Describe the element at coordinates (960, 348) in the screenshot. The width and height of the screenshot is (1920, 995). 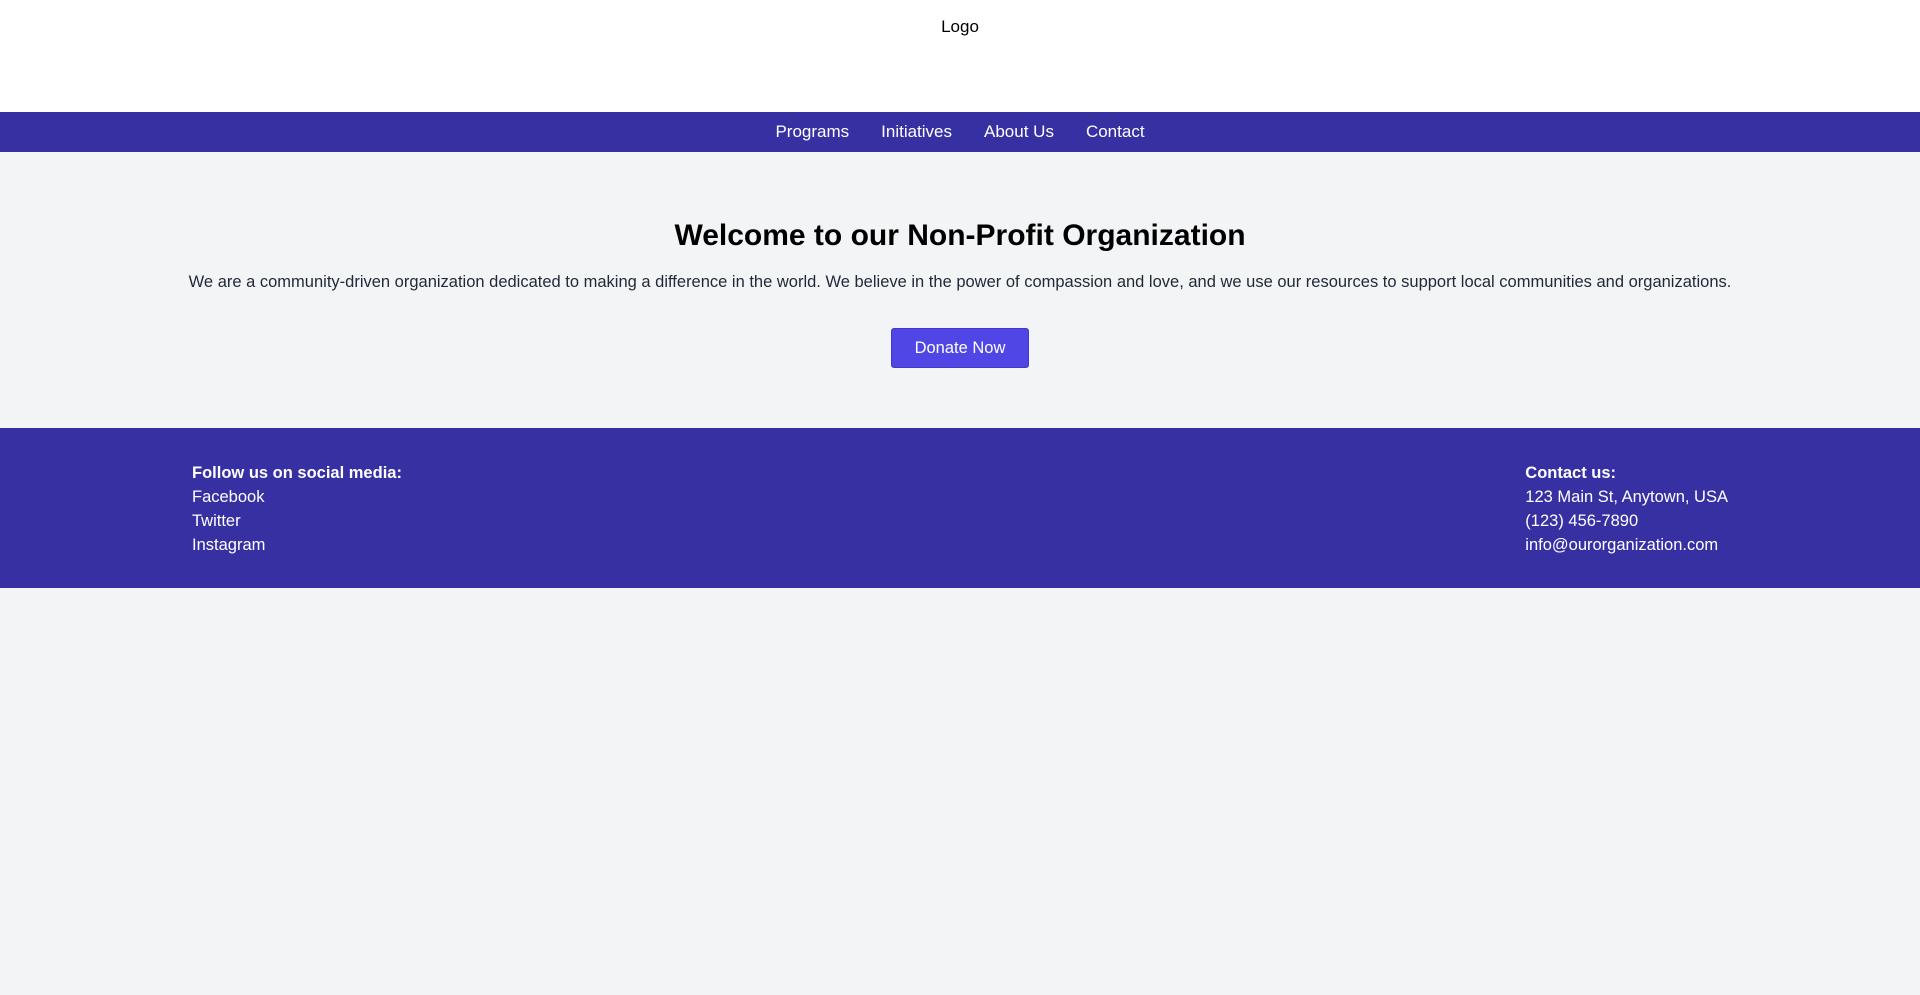
I see `donate-button: Donate Now` at that location.